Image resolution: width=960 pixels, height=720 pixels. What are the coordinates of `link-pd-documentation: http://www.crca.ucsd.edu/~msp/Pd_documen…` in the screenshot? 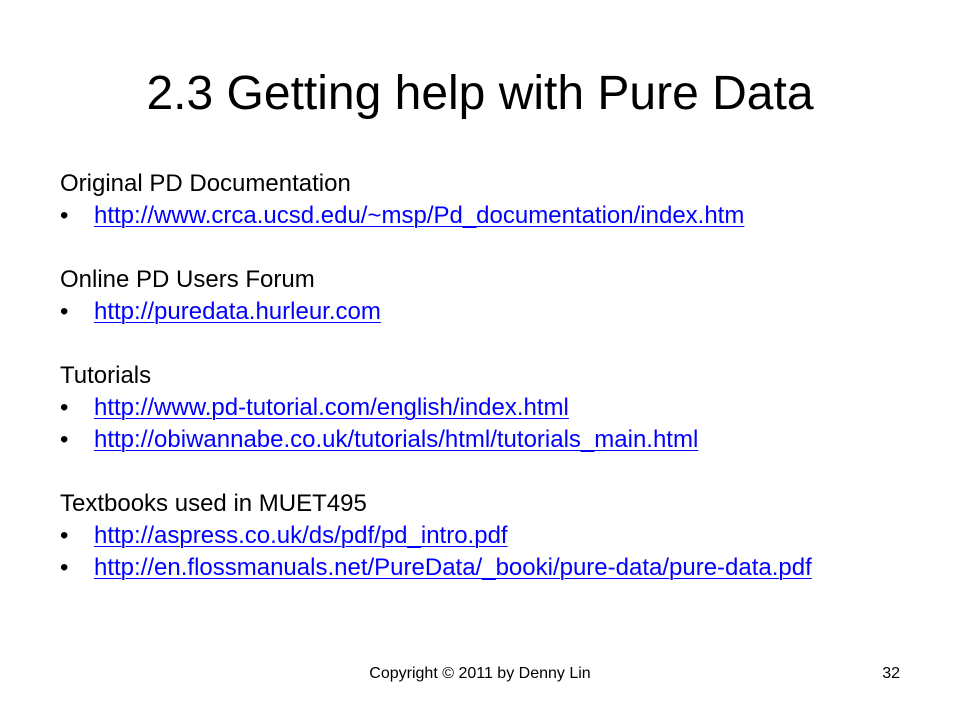 It's located at (419, 216).